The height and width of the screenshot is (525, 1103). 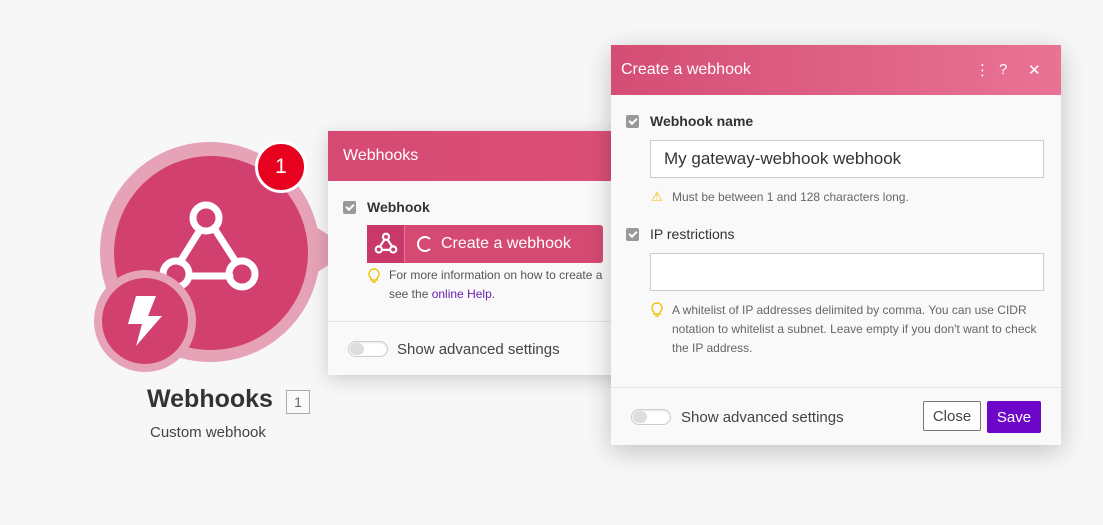 I want to click on webhook-field-checkbox, so click(x=349, y=207).